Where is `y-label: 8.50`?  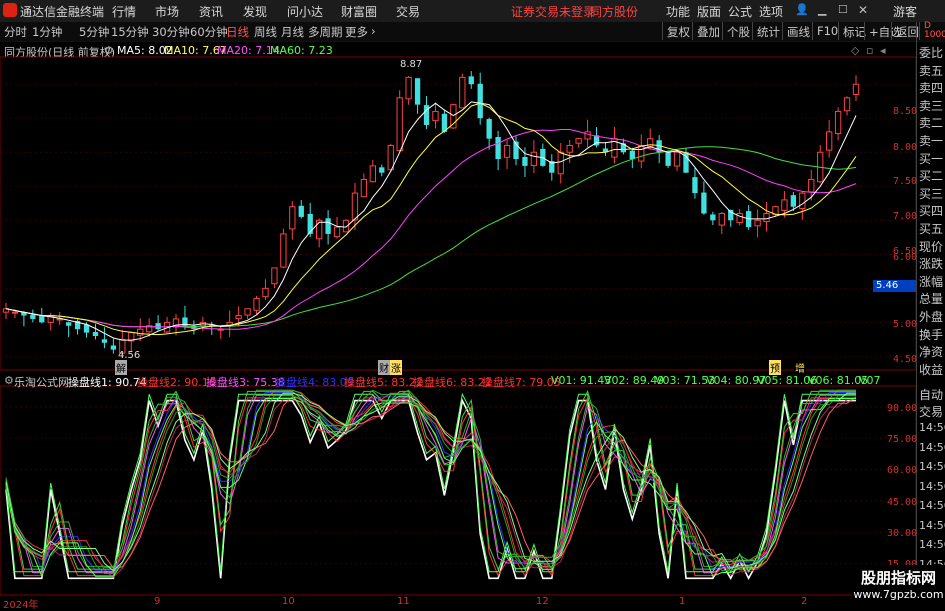
y-label: 8.50 is located at coordinates (905, 111).